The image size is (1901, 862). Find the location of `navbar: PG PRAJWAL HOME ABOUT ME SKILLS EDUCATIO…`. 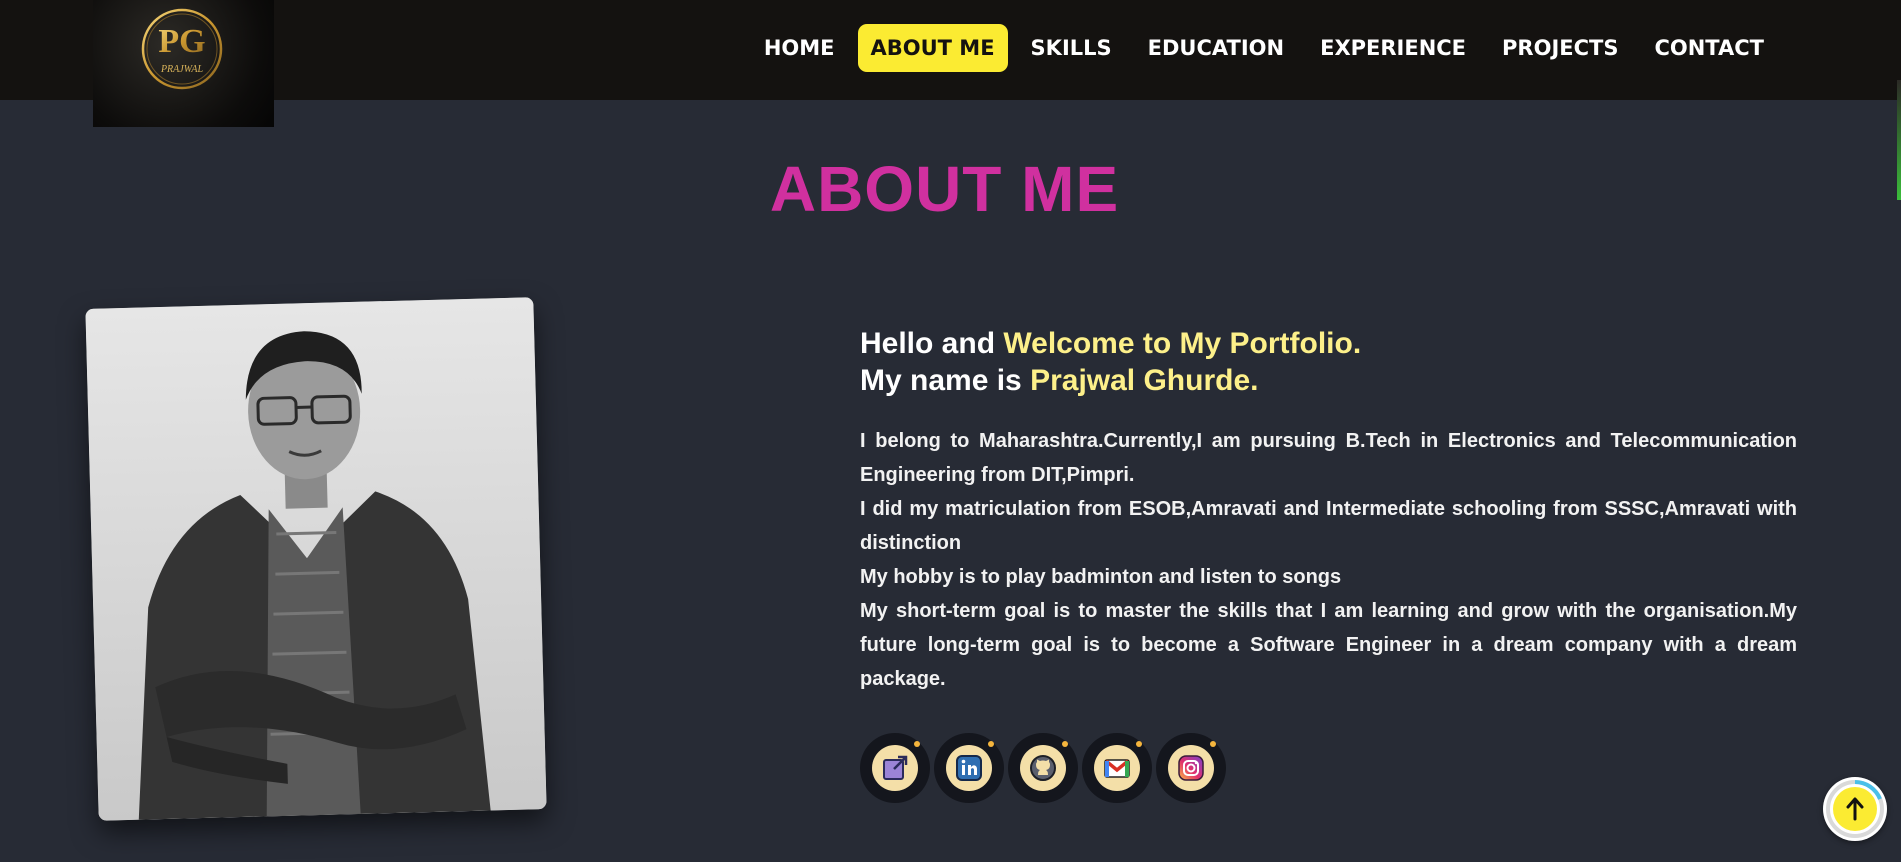

navbar: PG PRAJWAL HOME ABOUT ME SKILLS EDUCATIO… is located at coordinates (950, 63).